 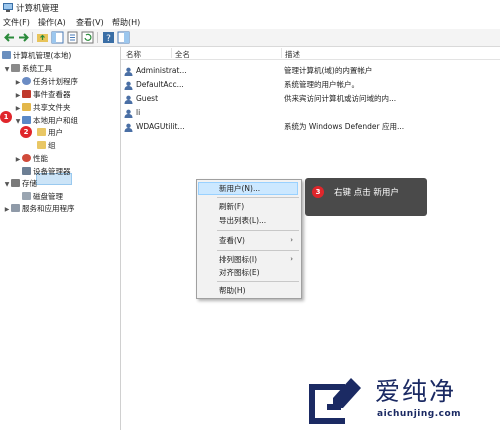 I want to click on tree-item-shared-folders: ▶ 共享文件夹, so click(x=42, y=108).